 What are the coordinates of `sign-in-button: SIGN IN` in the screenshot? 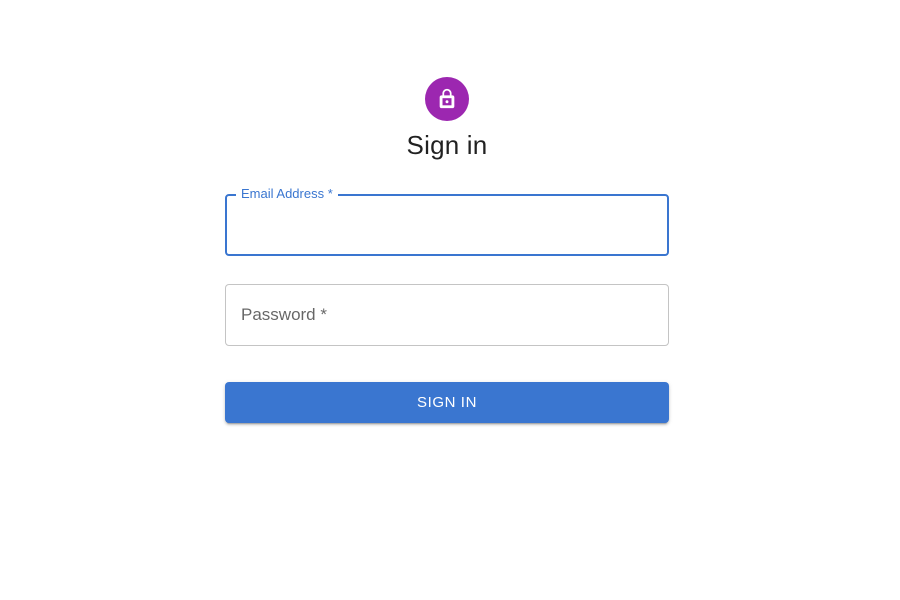 It's located at (447, 402).